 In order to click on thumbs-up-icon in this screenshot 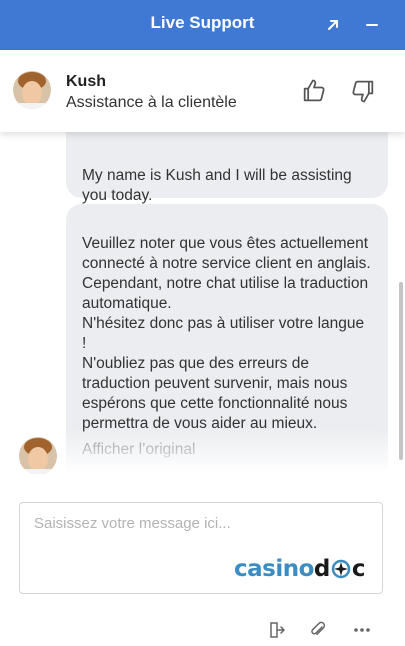, I will do `click(314, 90)`.